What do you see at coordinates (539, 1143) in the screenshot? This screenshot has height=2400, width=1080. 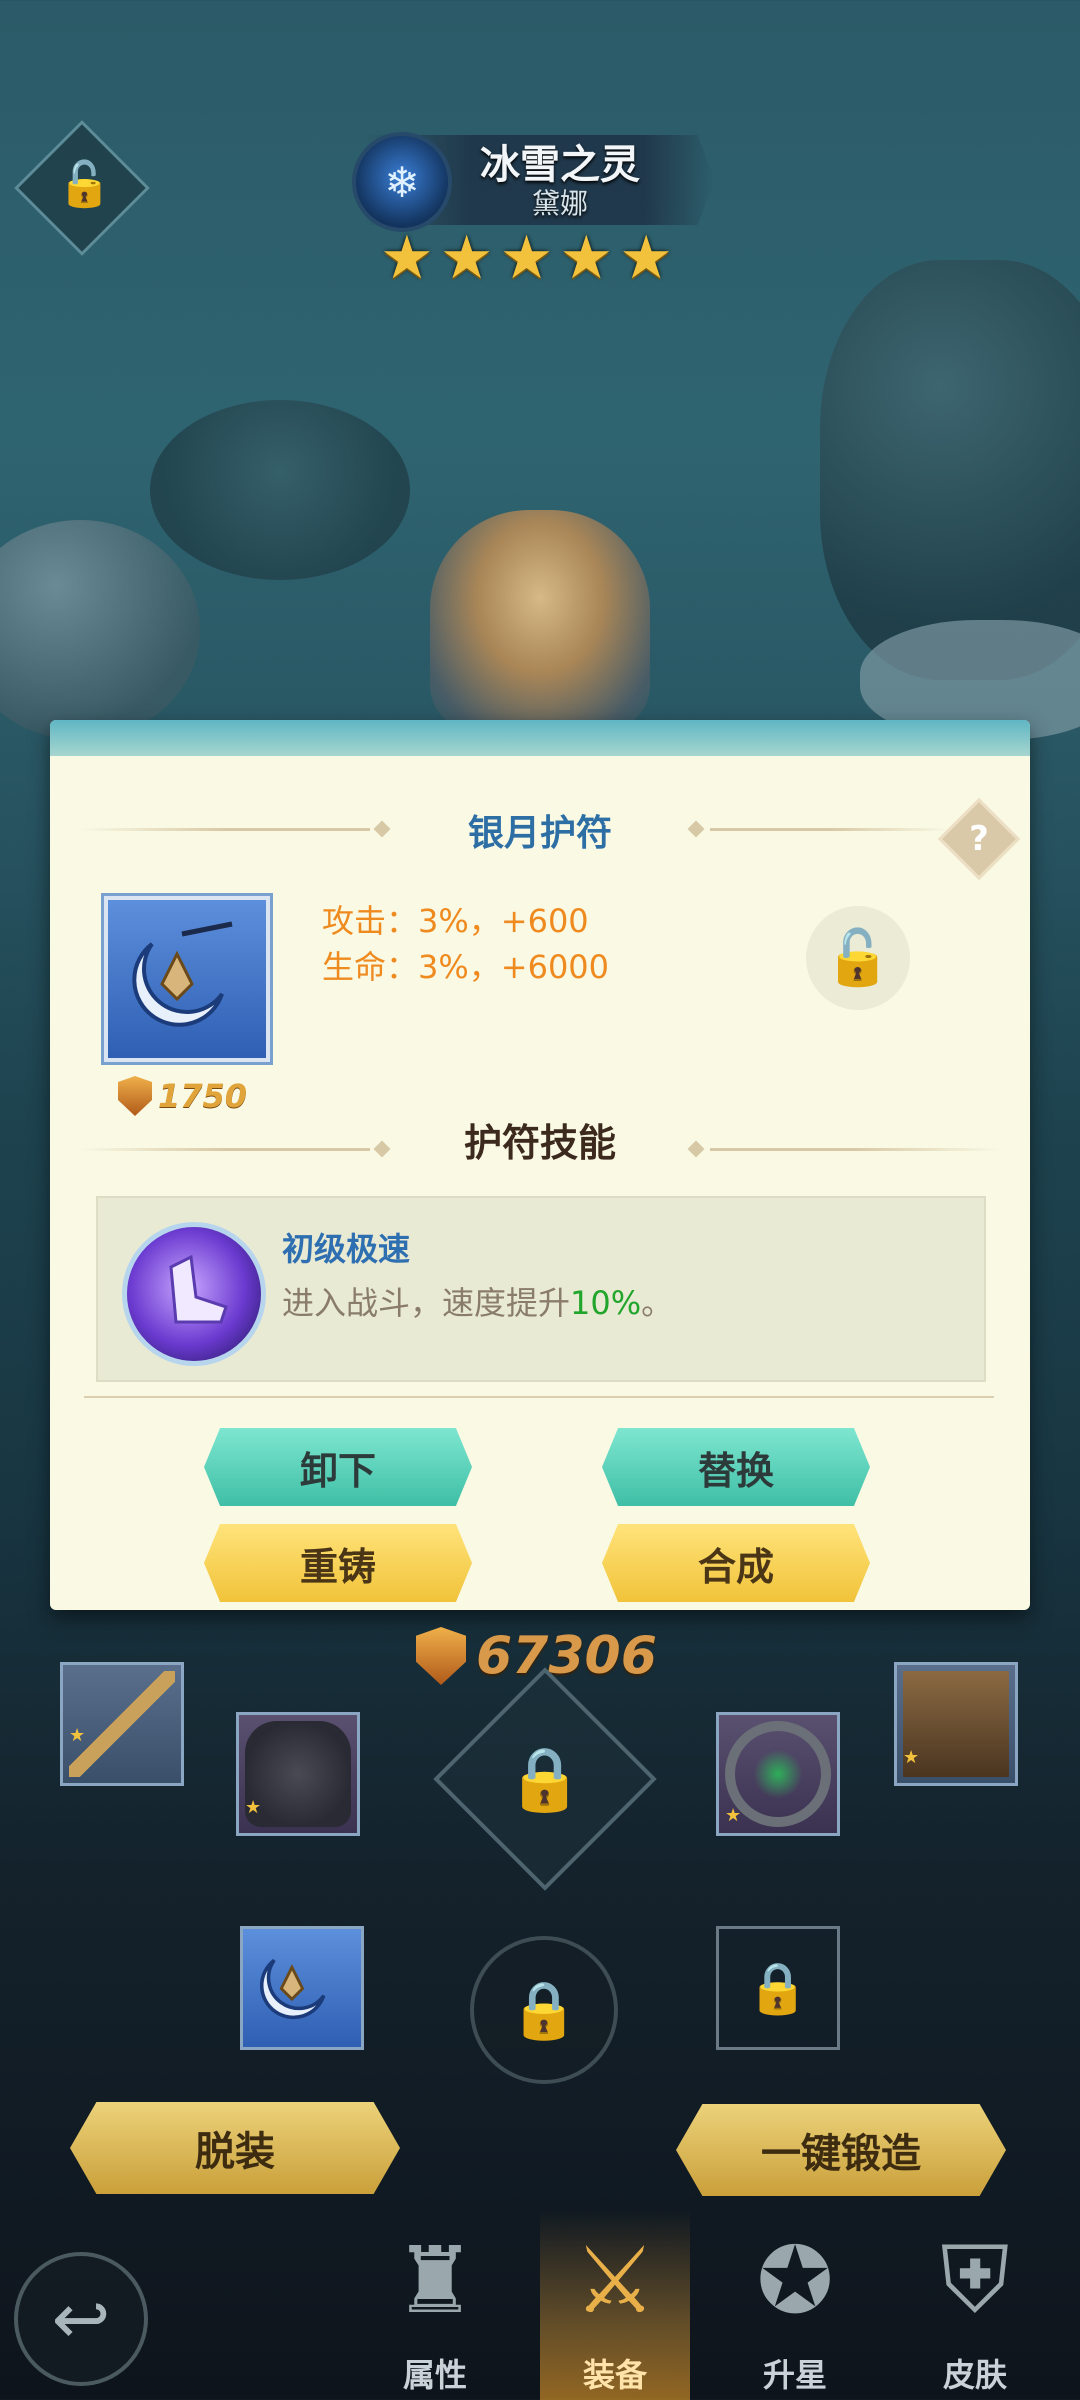 I see `skill-section-title: 护符技能` at bounding box center [539, 1143].